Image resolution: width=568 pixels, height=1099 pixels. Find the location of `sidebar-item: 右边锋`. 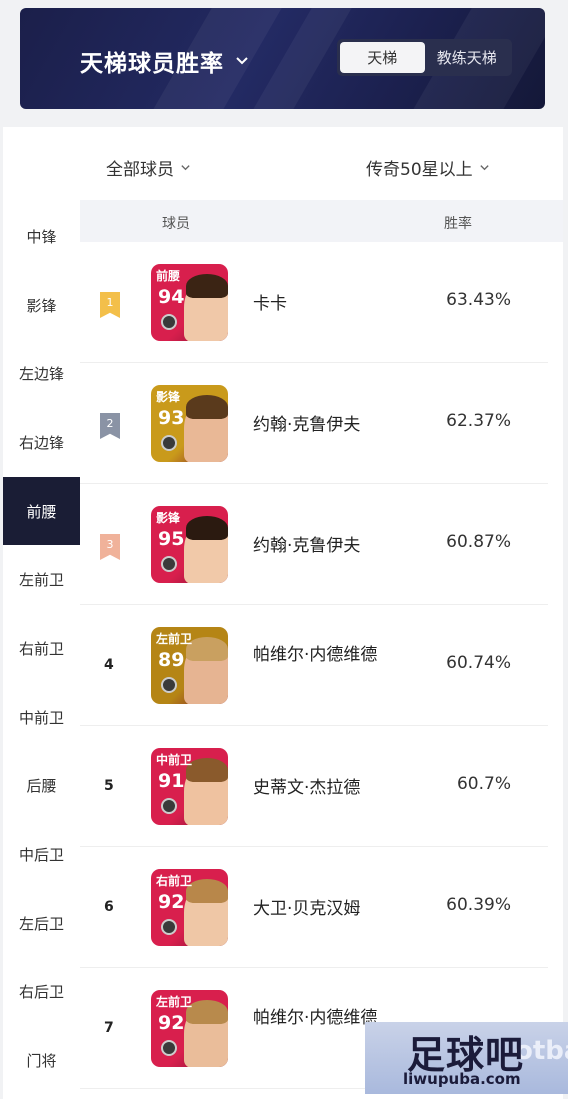

sidebar-item: 右边锋 is located at coordinates (41, 442).